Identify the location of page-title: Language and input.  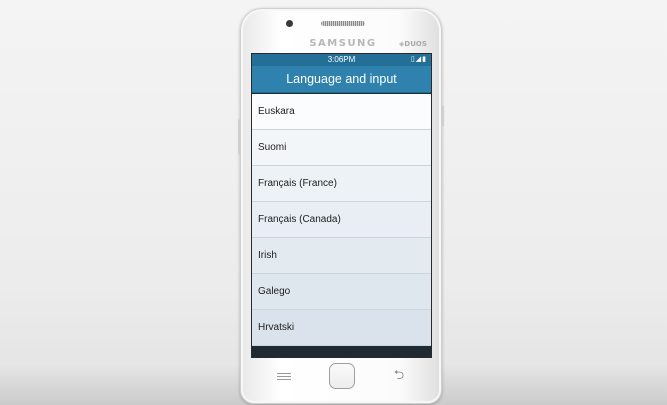
(341, 79).